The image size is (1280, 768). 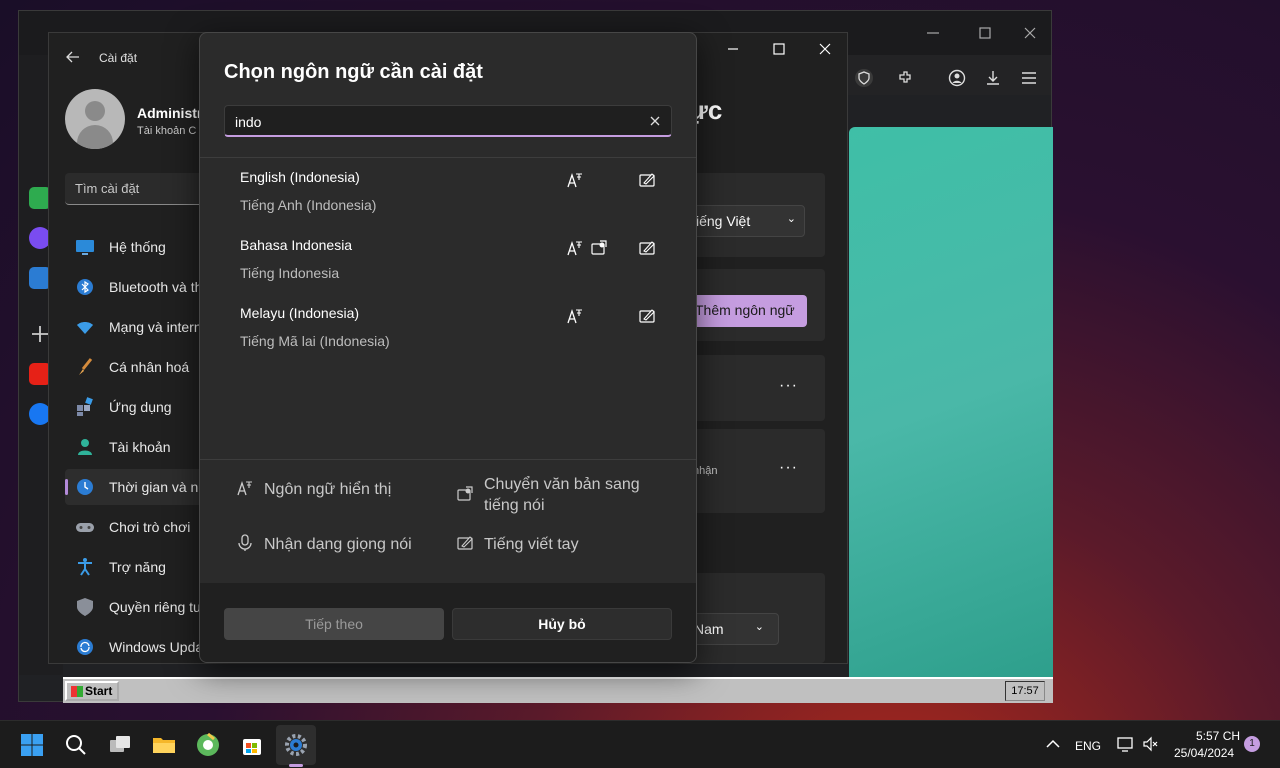 What do you see at coordinates (85, 328) in the screenshot?
I see `wifi-icon` at bounding box center [85, 328].